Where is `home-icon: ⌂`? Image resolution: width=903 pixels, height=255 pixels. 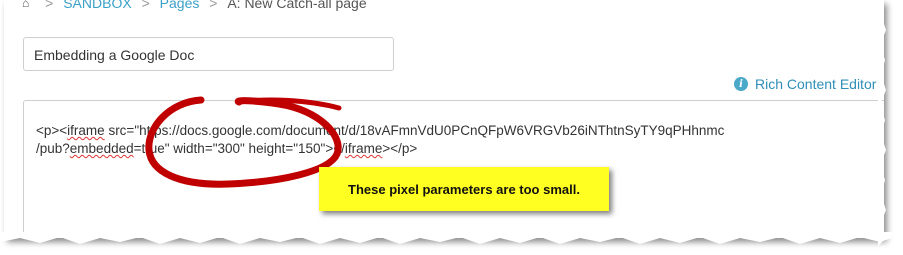
home-icon: ⌂ is located at coordinates (25, 5).